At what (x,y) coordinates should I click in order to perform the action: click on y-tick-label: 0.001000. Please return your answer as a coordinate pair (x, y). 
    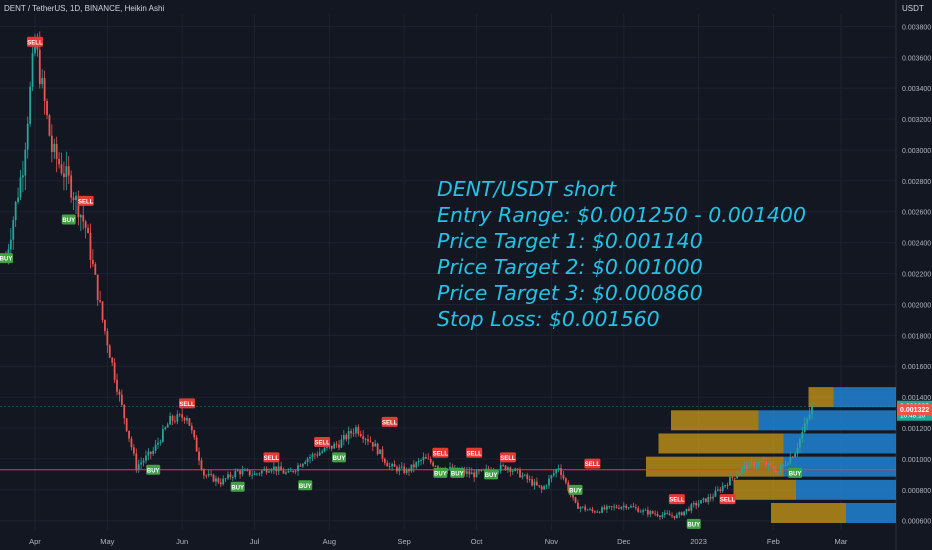
    Looking at the image, I should click on (916, 460).